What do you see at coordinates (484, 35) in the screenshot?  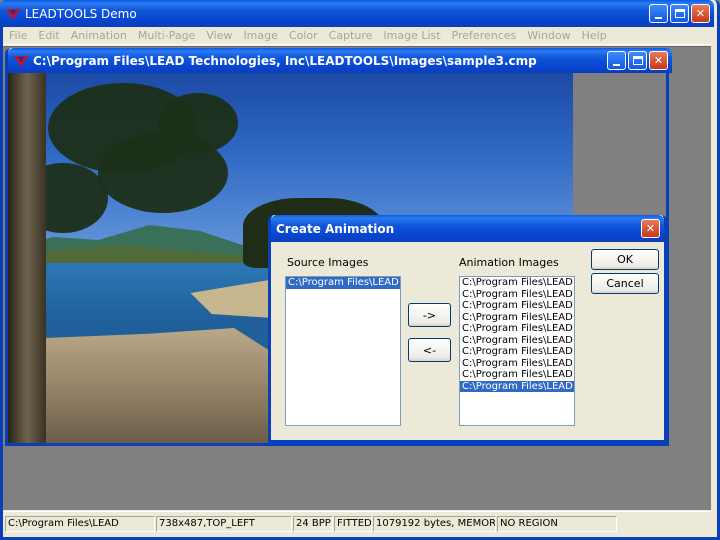 I see `menu-preferences: Preferences` at bounding box center [484, 35].